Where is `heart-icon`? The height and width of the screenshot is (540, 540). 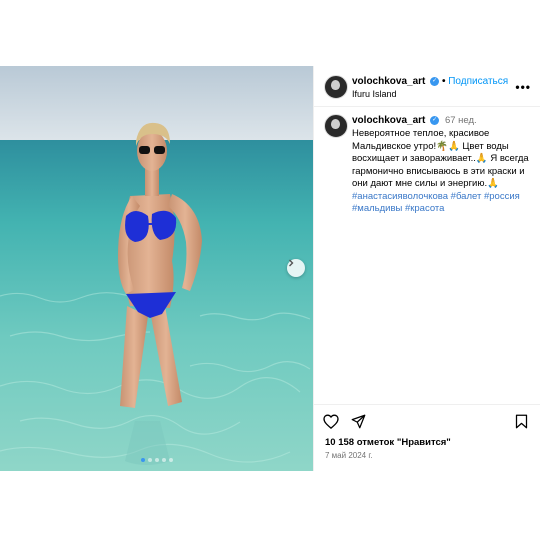
heart-icon is located at coordinates (331, 421).